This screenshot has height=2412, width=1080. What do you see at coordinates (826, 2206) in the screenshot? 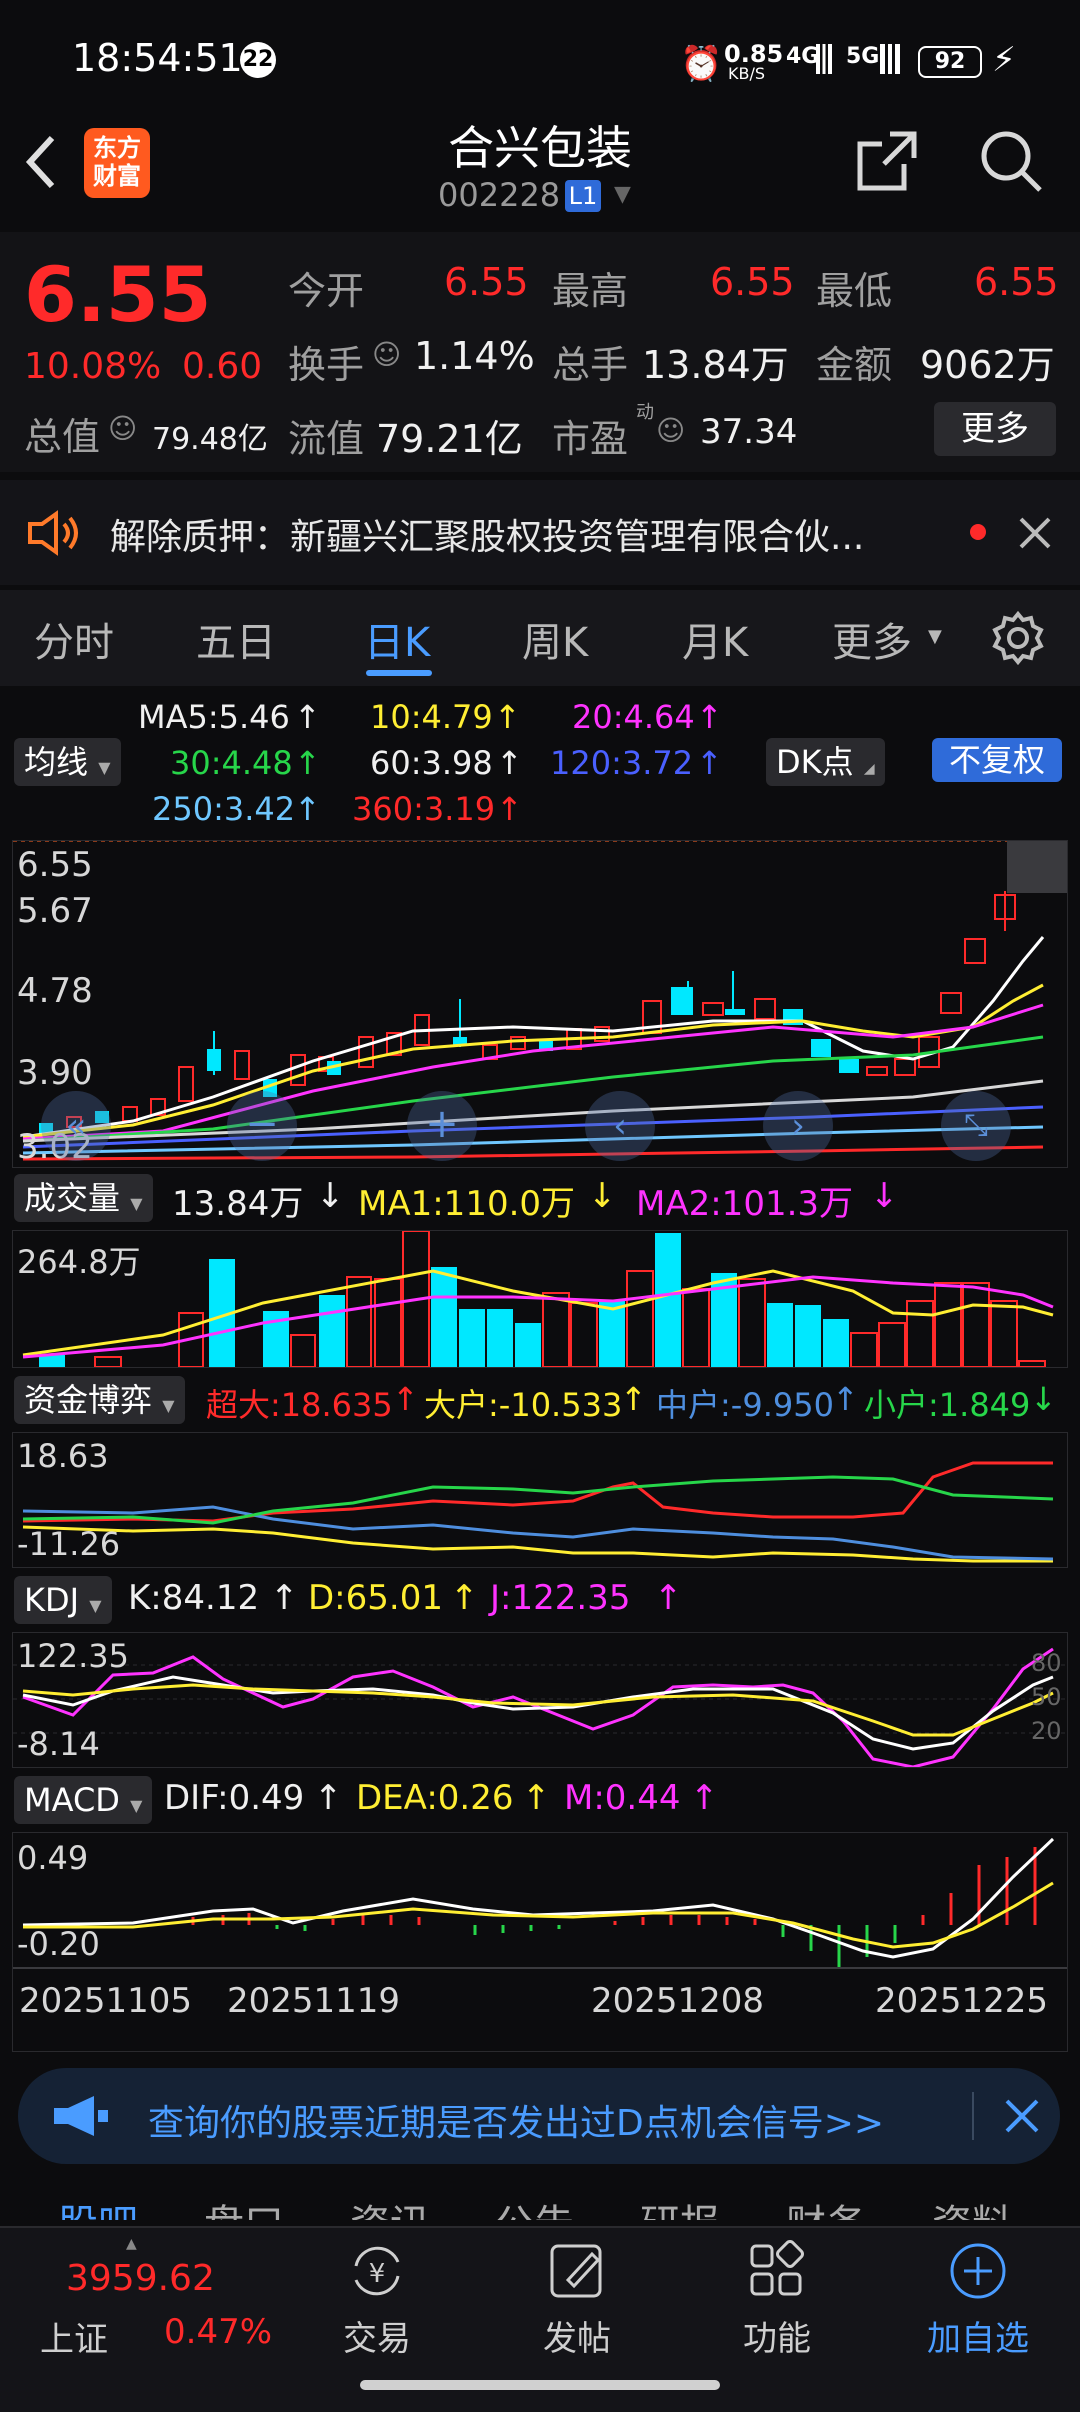
I see `tab-finance: 财务` at bounding box center [826, 2206].